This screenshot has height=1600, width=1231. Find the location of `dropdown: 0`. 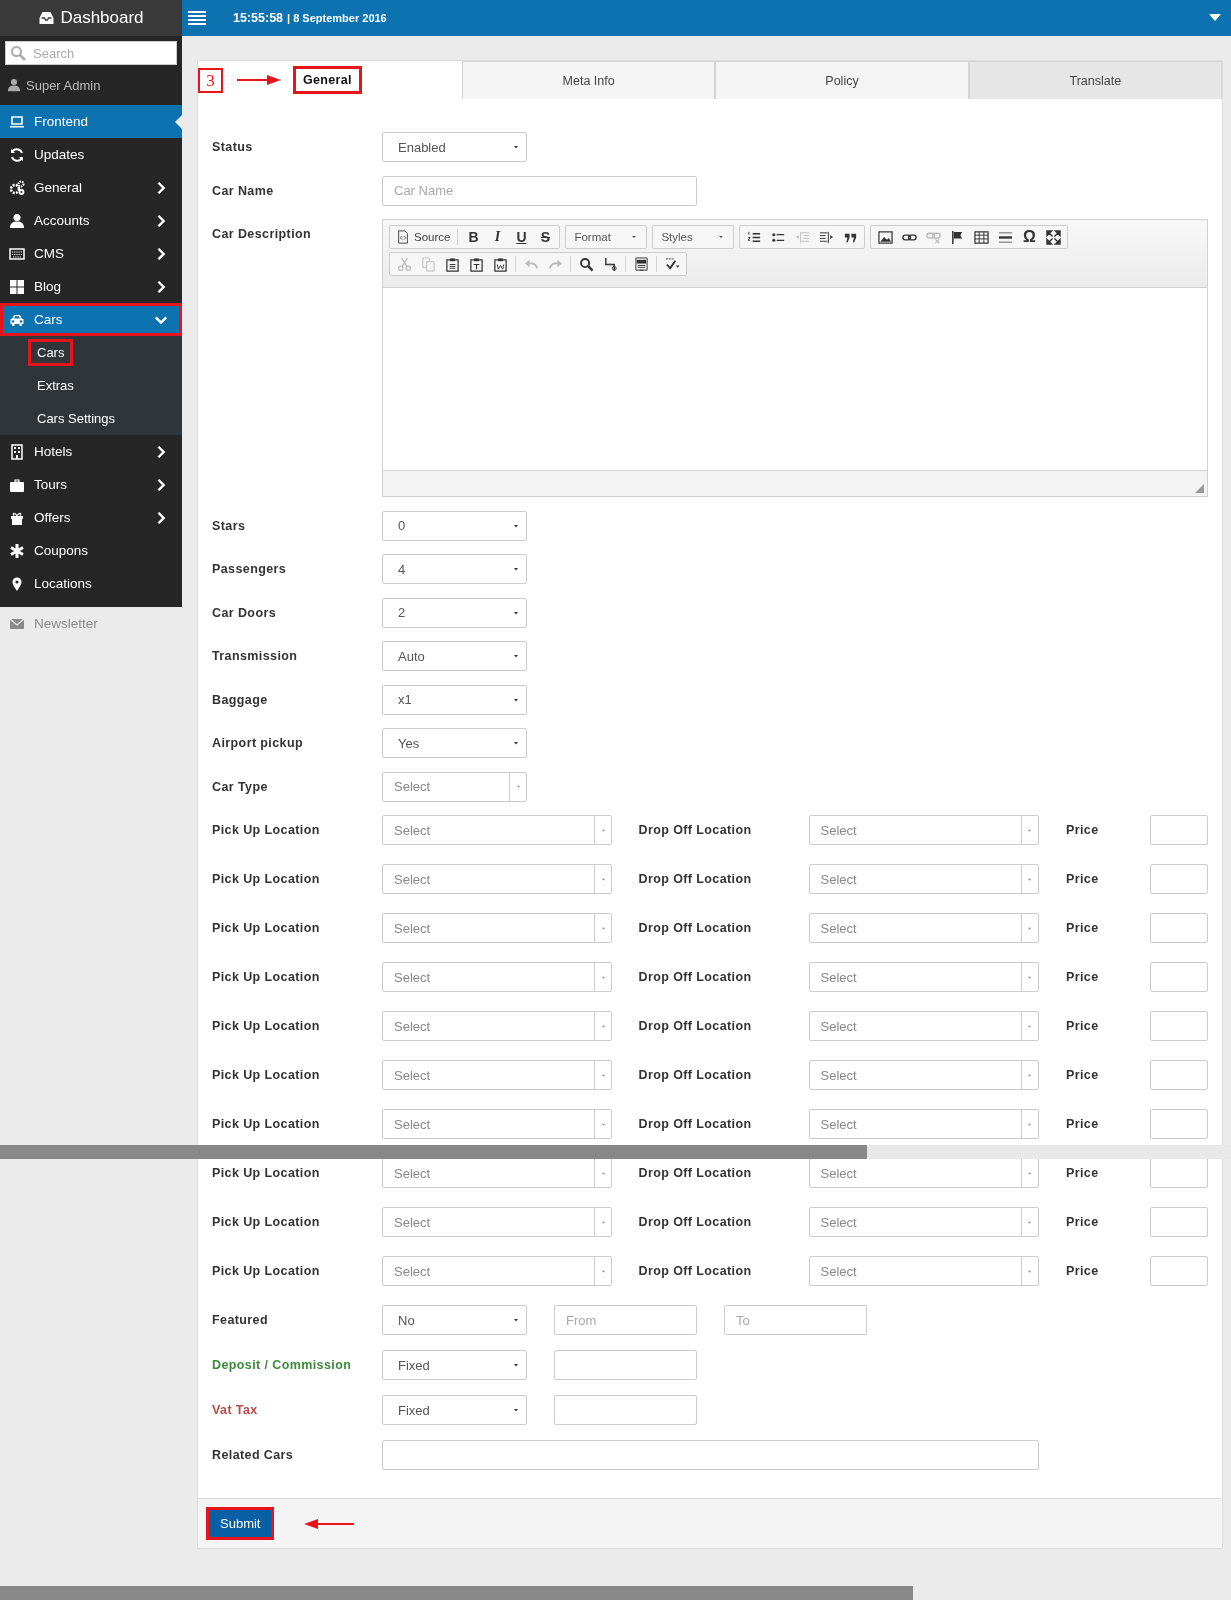

dropdown: 0 is located at coordinates (454, 525).